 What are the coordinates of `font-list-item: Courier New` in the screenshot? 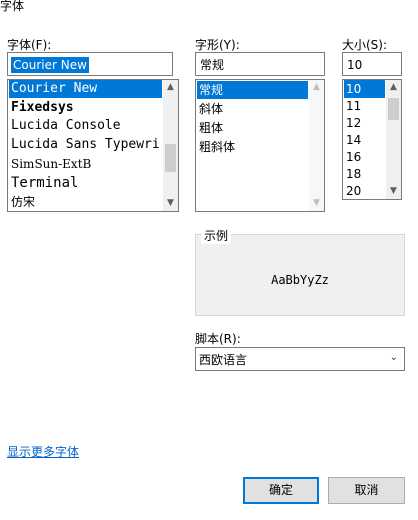 It's located at (85, 89).